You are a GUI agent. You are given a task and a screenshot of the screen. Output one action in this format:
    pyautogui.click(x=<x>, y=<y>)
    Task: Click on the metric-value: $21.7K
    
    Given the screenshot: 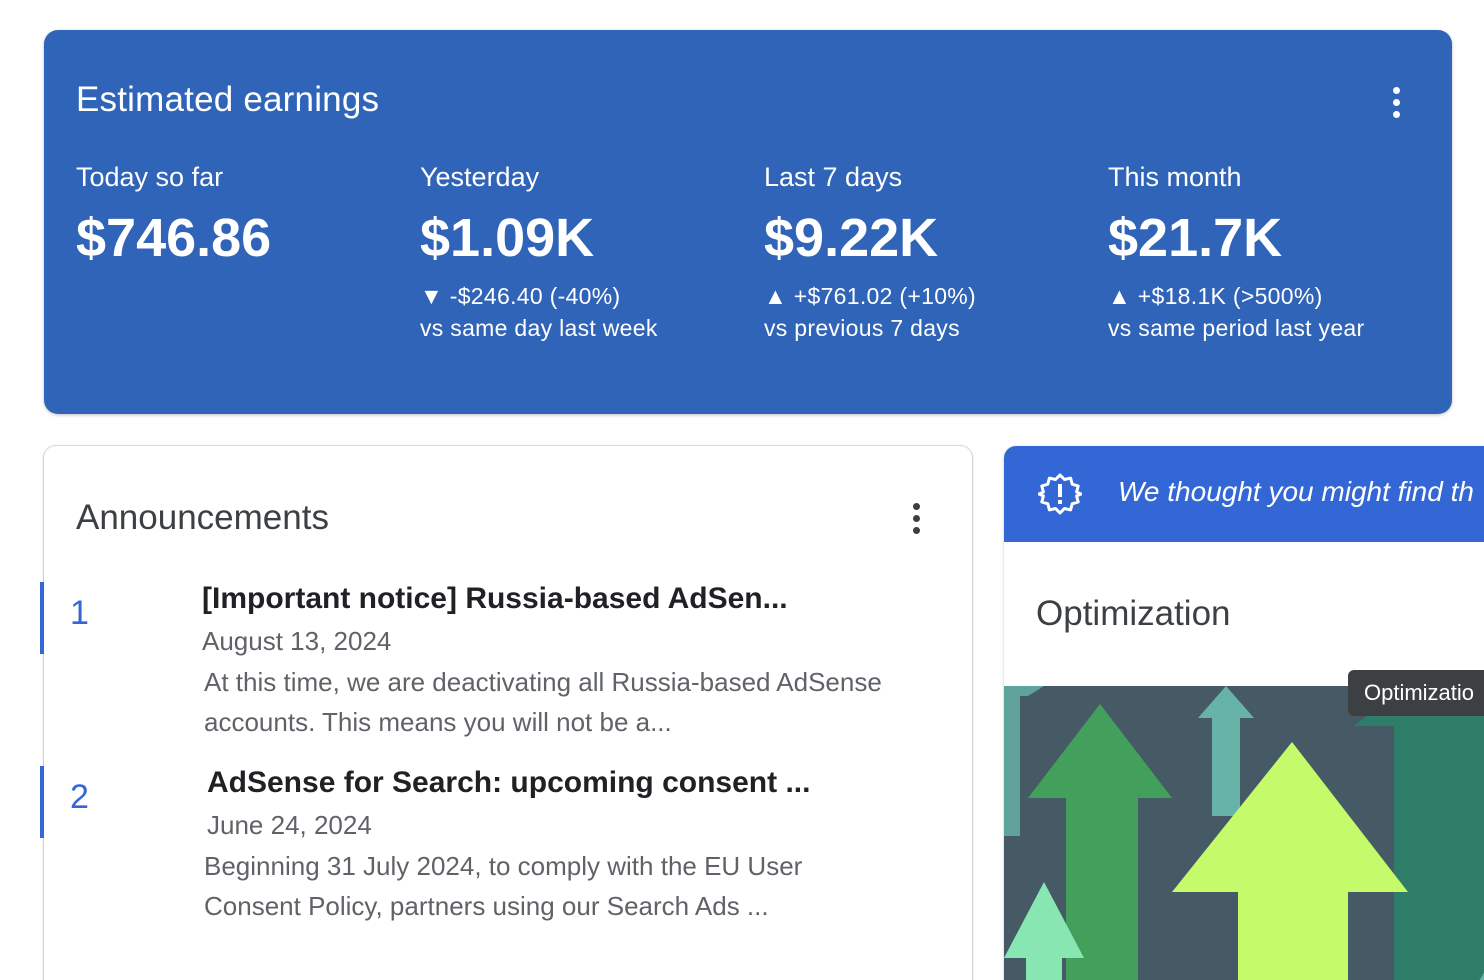 What is the action you would take?
    pyautogui.click(x=1195, y=238)
    